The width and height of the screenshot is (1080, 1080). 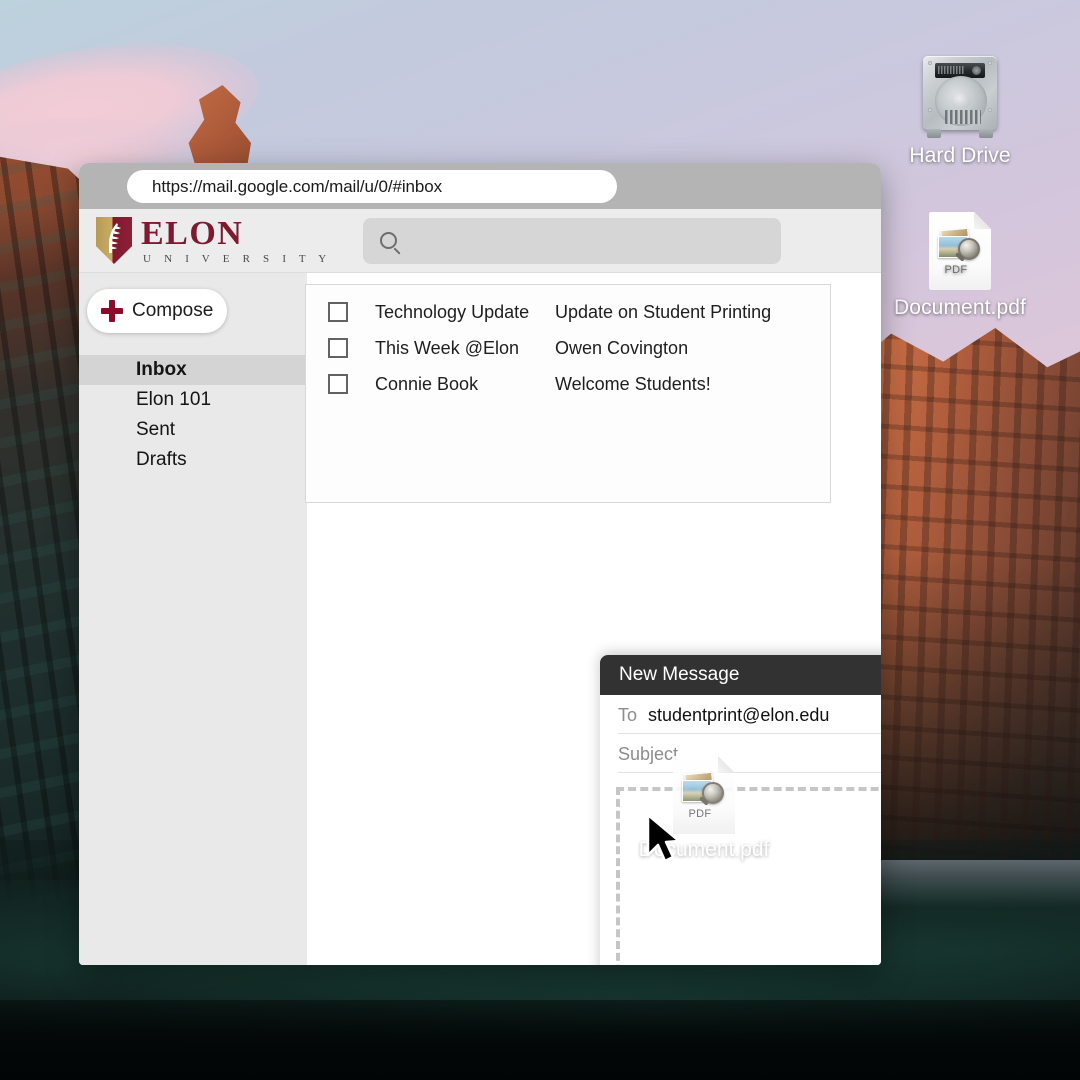 What do you see at coordinates (193, 460) in the screenshot?
I see `sidebar-item-drafts: Drafts` at bounding box center [193, 460].